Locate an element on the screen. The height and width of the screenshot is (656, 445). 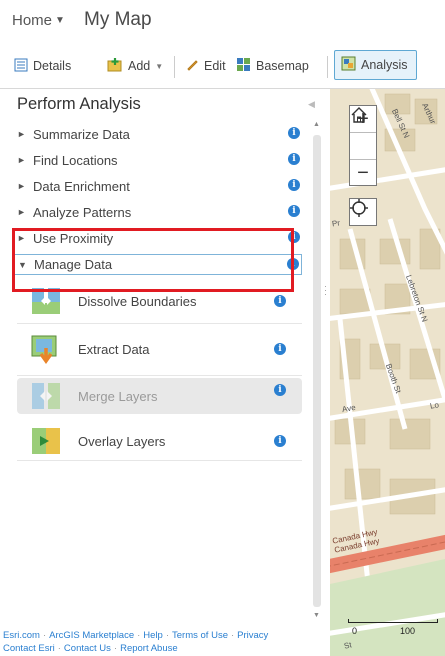
scale-start-label: 0 is located at coordinates (355, 631).